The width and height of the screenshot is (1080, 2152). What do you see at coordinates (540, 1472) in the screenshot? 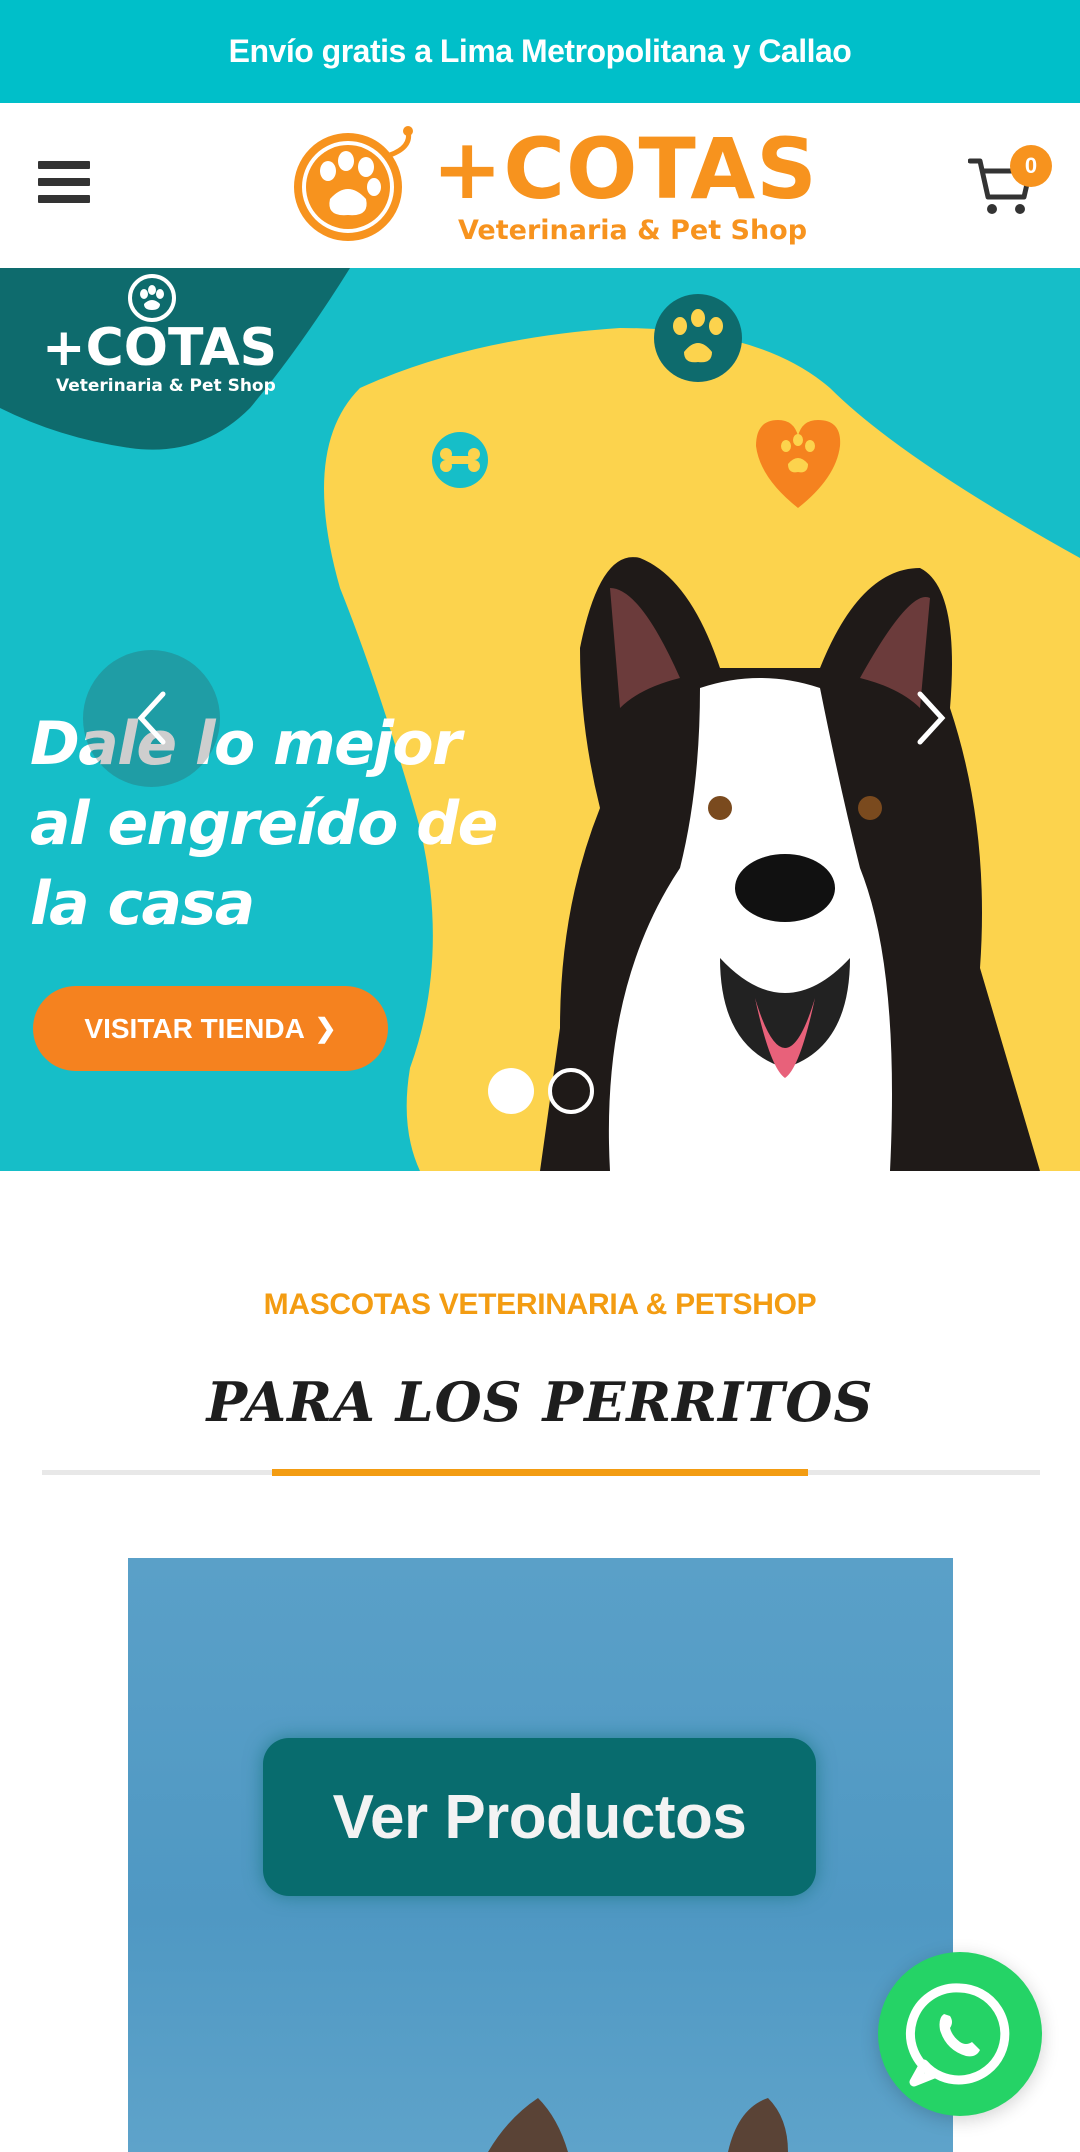
I see `section-divider-accent` at bounding box center [540, 1472].